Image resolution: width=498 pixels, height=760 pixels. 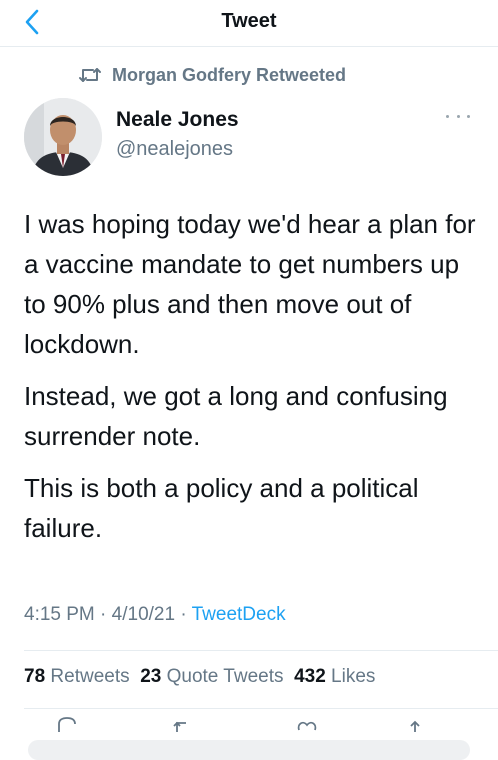 I want to click on page-title: Tweet, so click(x=249, y=21).